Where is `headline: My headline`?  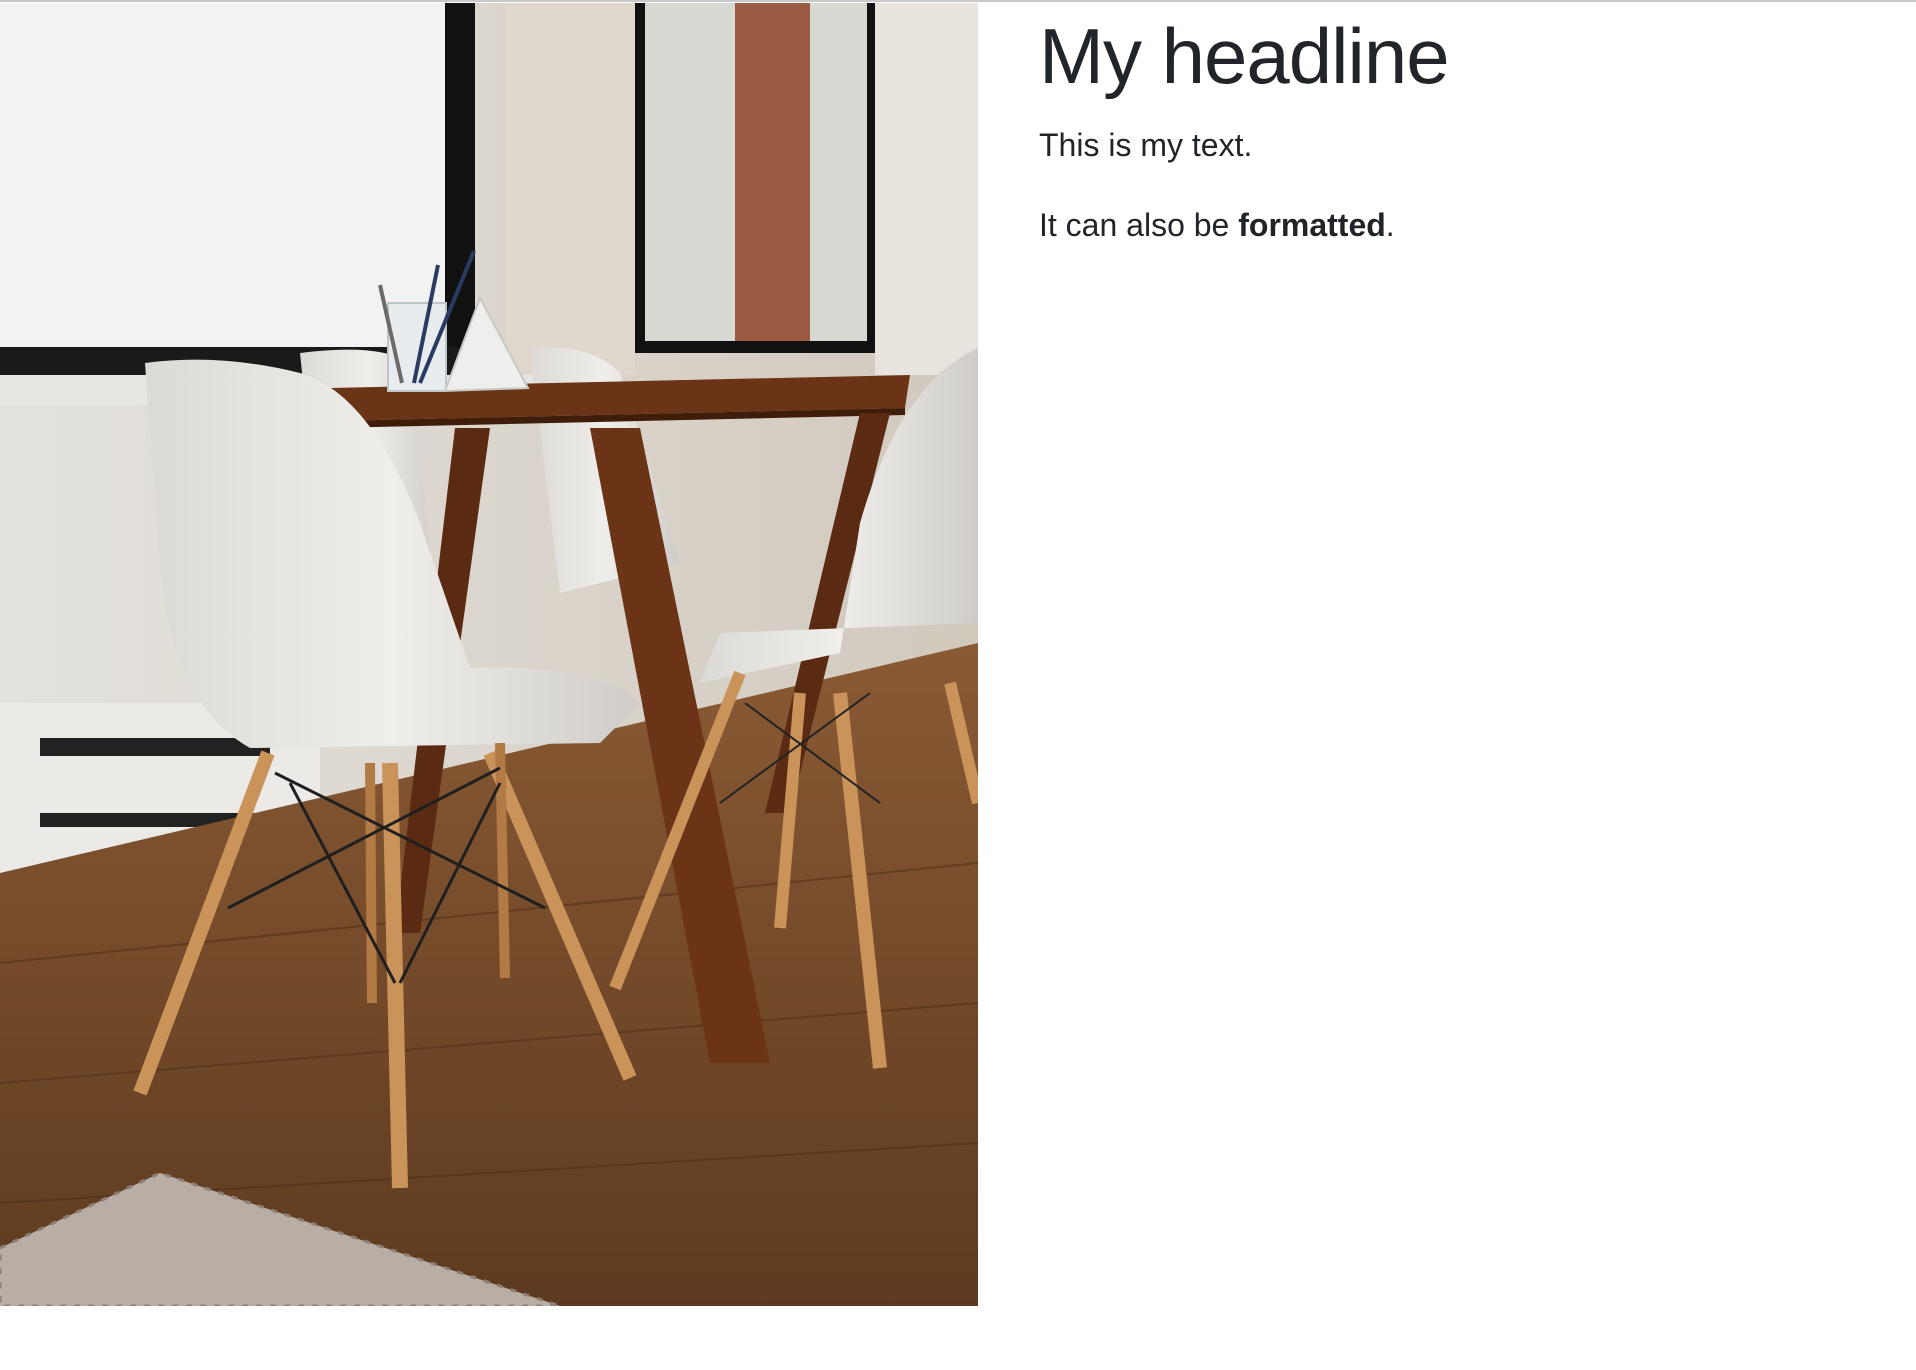
headline: My headline is located at coordinates (1244, 56).